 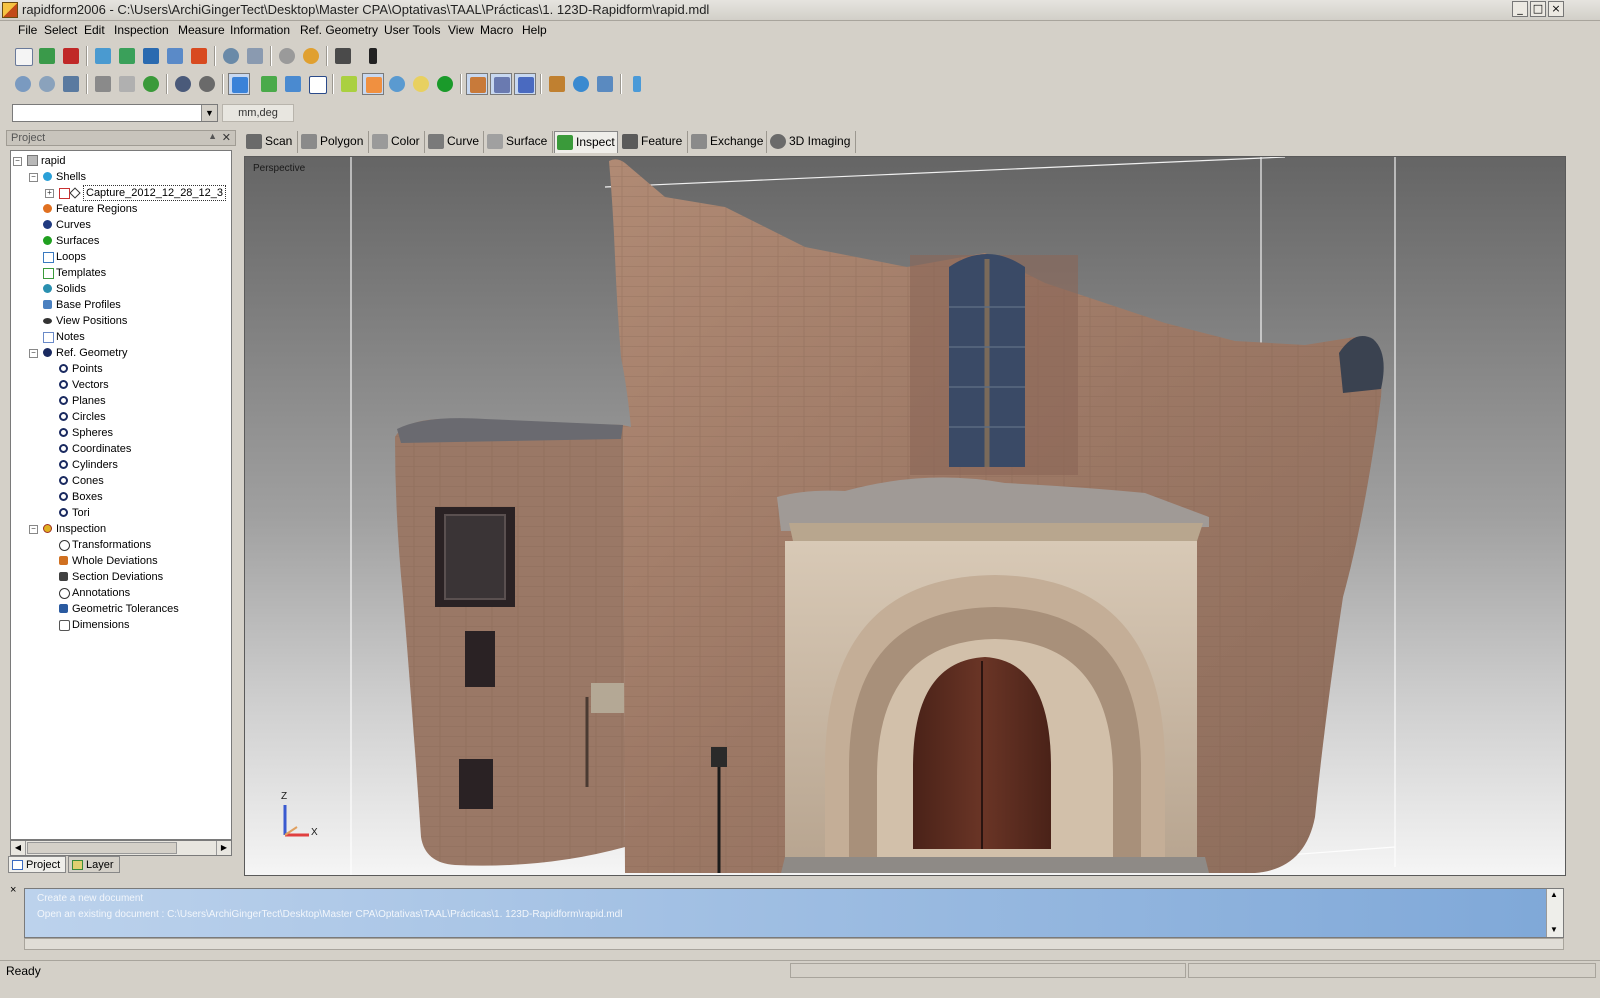 What do you see at coordinates (654, 142) in the screenshot?
I see `tab-feature: Feature` at bounding box center [654, 142].